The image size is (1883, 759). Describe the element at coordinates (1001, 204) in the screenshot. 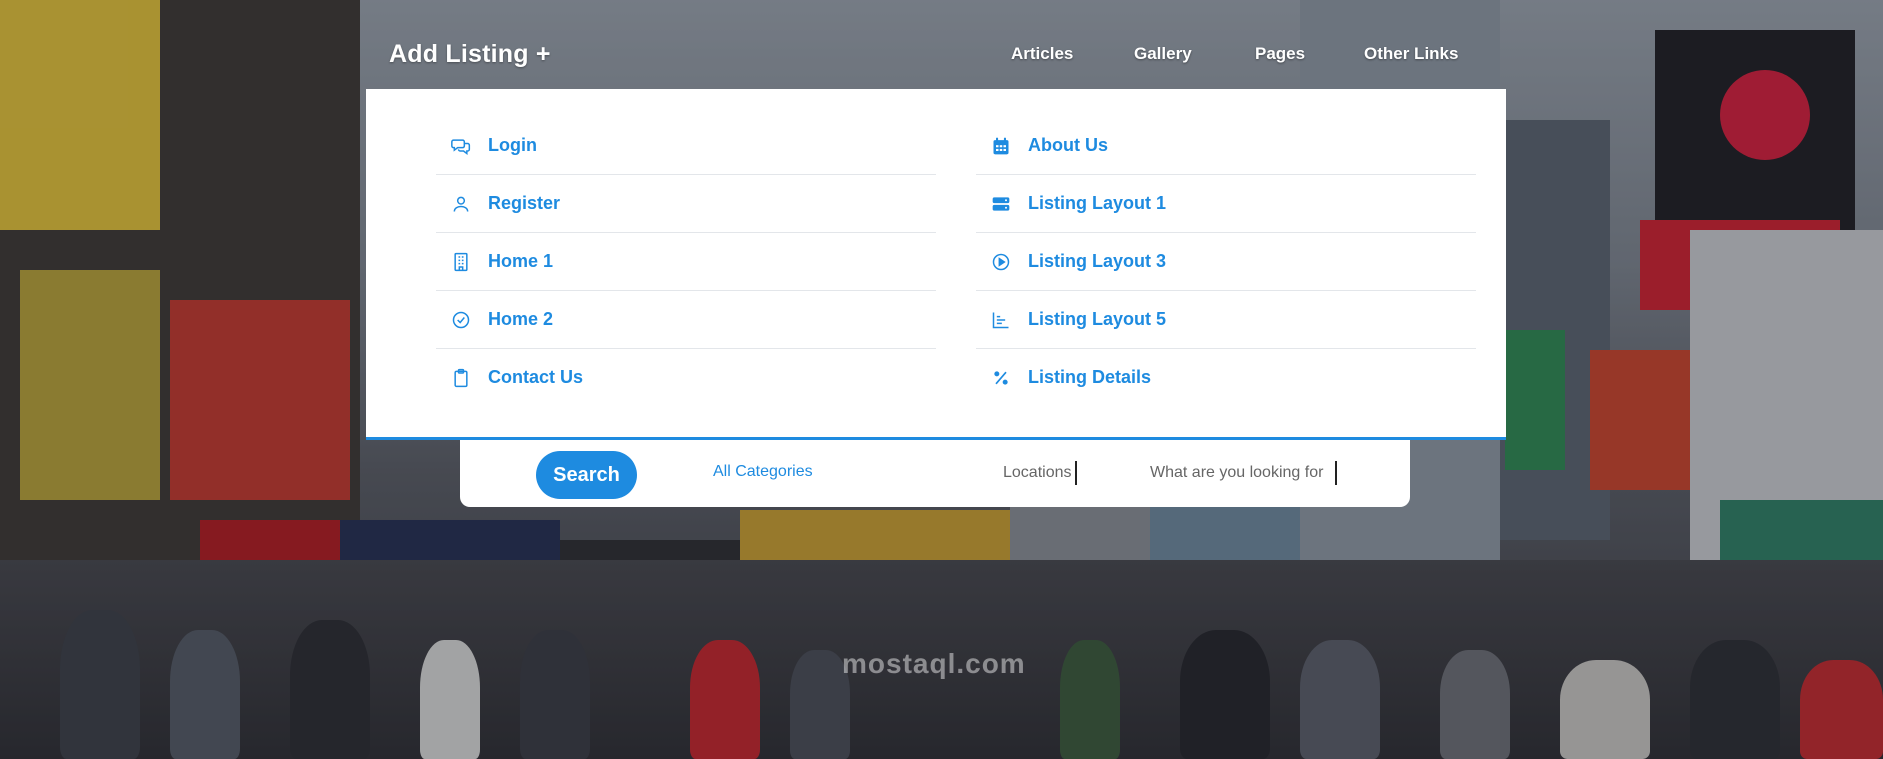

I see `server-icon` at that location.